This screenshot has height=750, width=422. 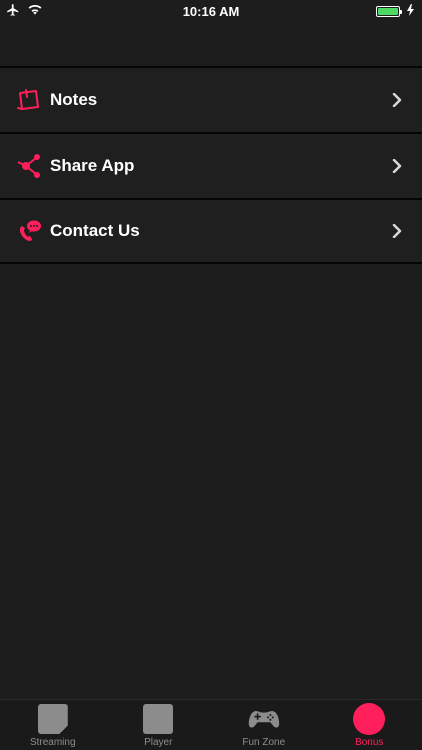 What do you see at coordinates (29, 231) in the screenshot?
I see `contact-phone-icon` at bounding box center [29, 231].